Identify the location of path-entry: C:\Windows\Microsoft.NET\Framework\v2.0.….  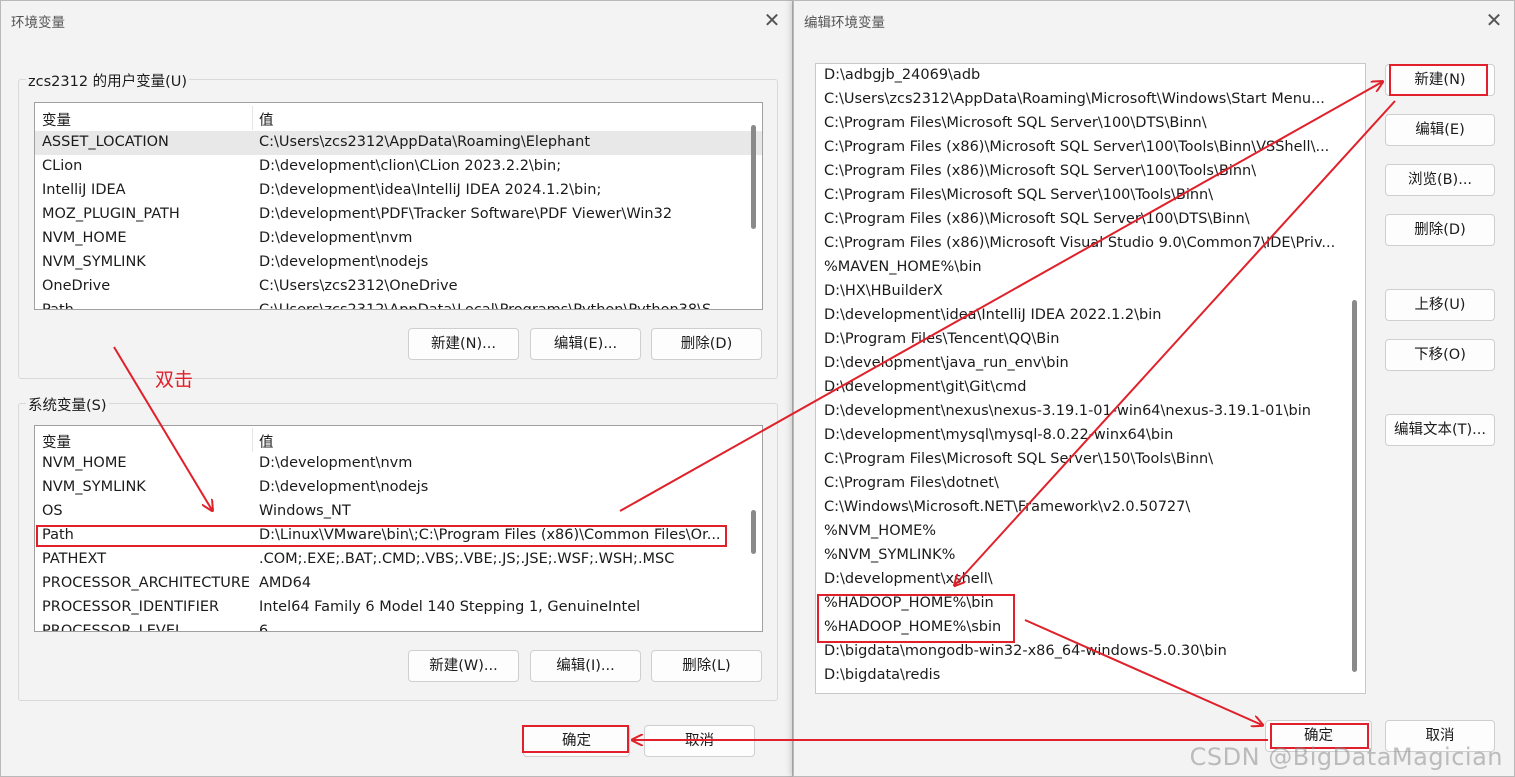
(1084, 511).